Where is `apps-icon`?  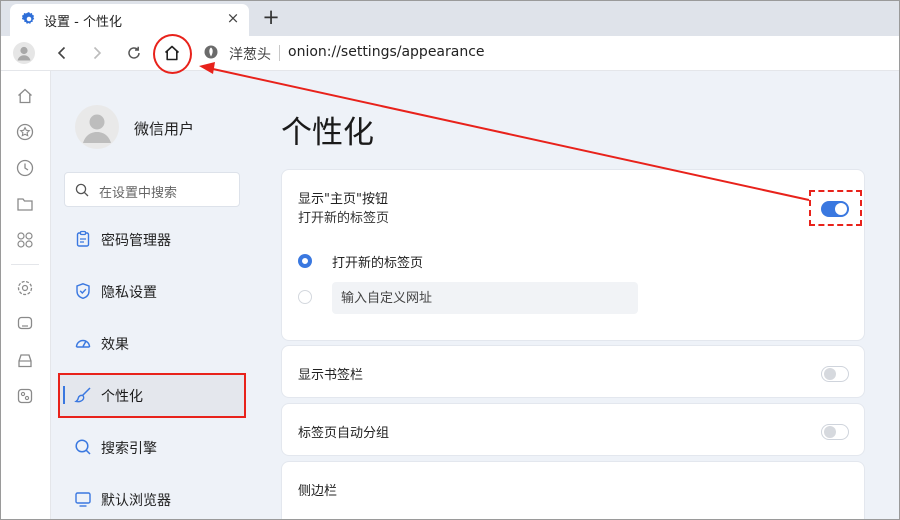 apps-icon is located at coordinates (25, 240).